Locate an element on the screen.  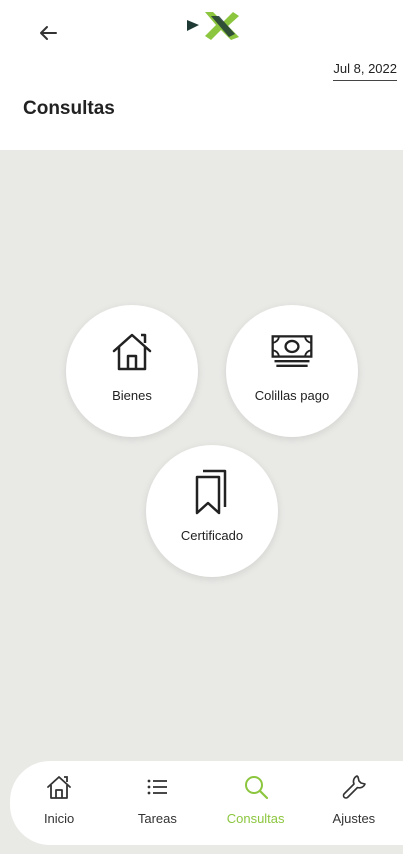
bookmarks-icon is located at coordinates (212, 492).